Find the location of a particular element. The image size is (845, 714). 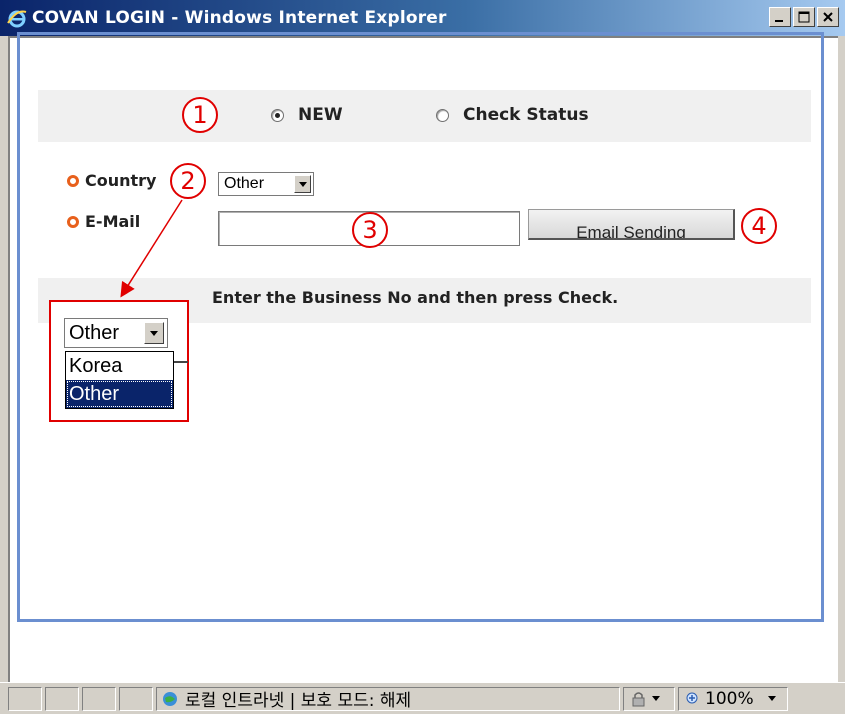

status-bar: 로컬 인트라넷 | 보호 모드: 해제 100% is located at coordinates (422, 698).